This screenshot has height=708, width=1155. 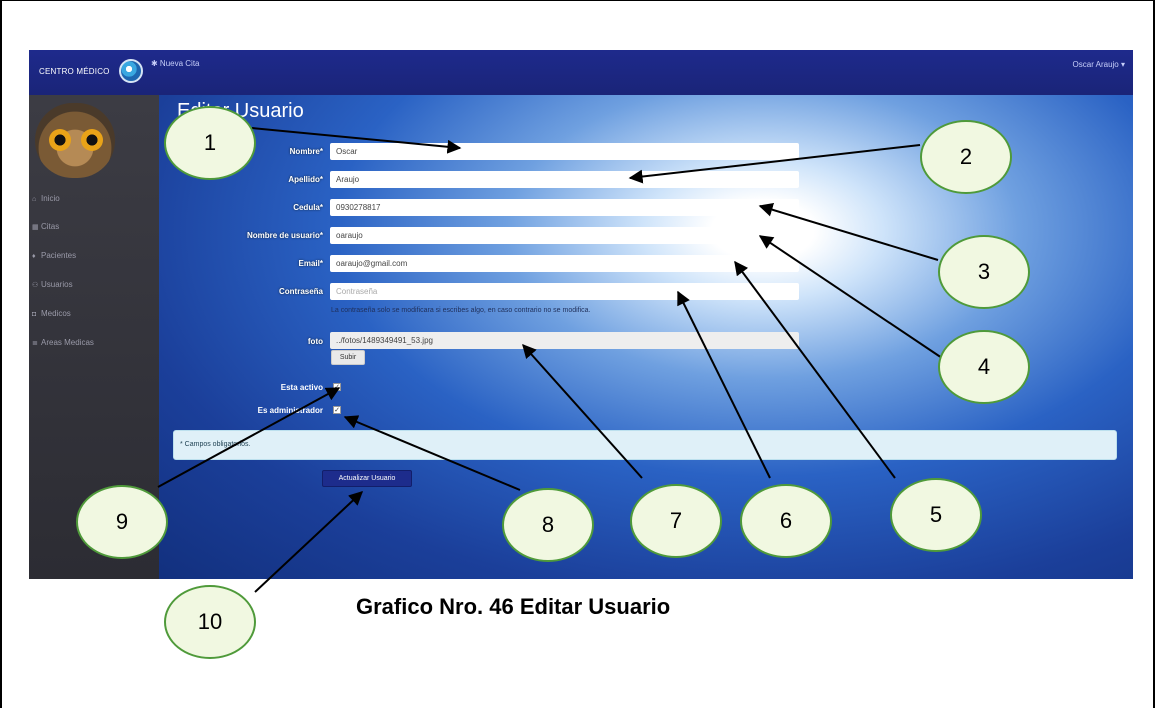 What do you see at coordinates (645, 445) in the screenshot?
I see `required-fields-note: * Campos obligatorios.` at bounding box center [645, 445].